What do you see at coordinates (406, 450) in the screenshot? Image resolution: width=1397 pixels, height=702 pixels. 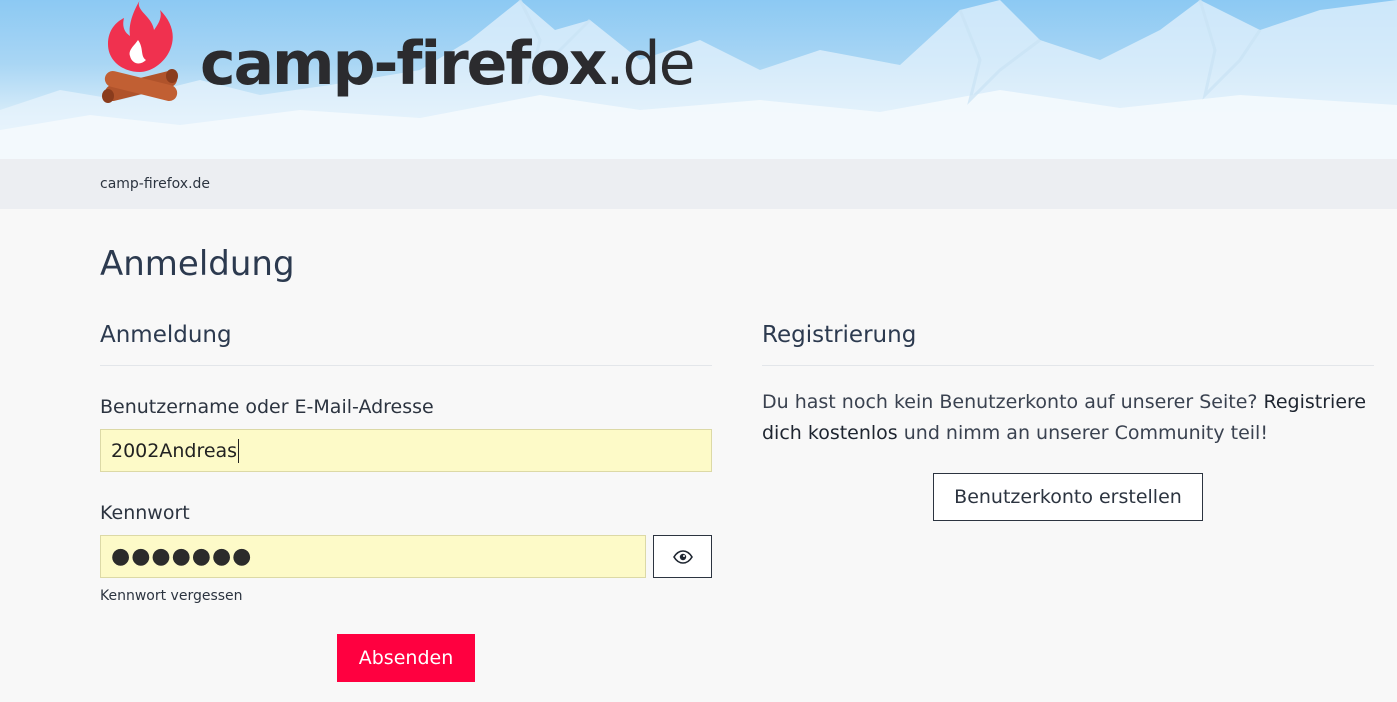 I see `username-input: 2002Andreas` at bounding box center [406, 450].